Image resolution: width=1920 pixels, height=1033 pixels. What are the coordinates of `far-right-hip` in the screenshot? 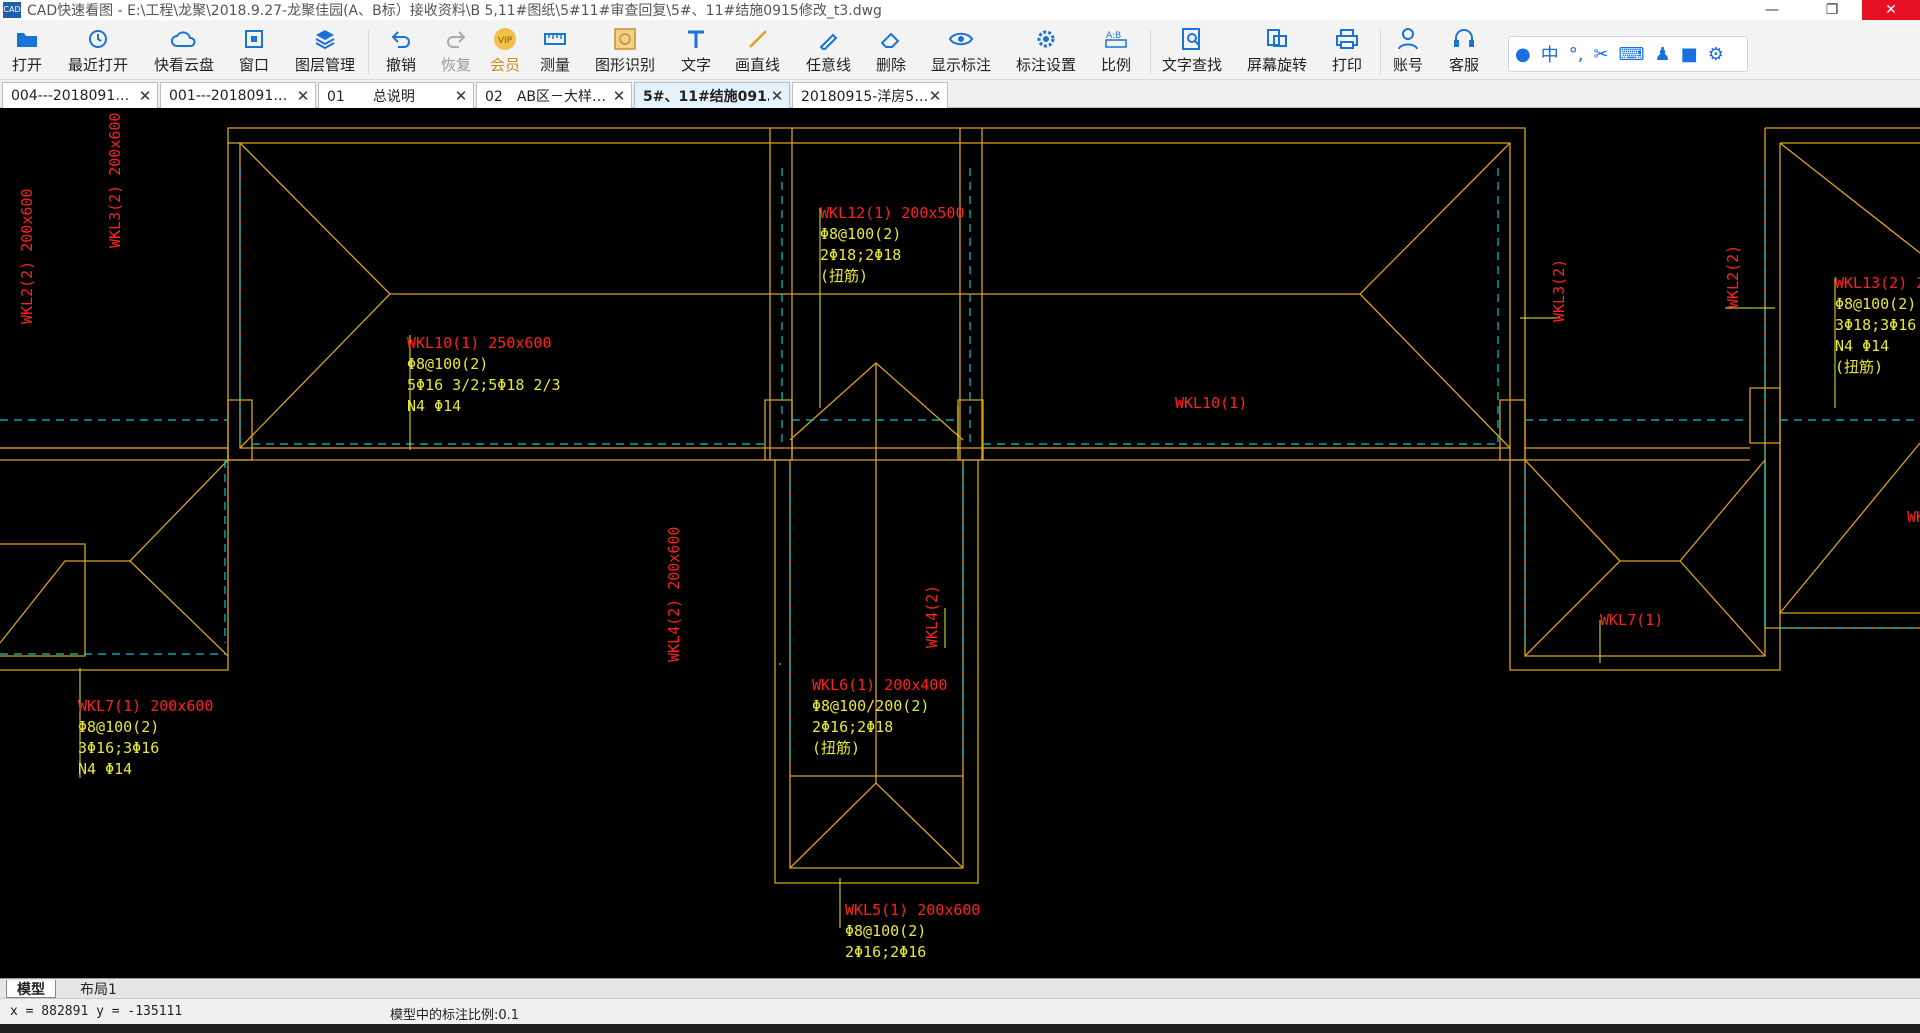 It's located at (1849, 378).